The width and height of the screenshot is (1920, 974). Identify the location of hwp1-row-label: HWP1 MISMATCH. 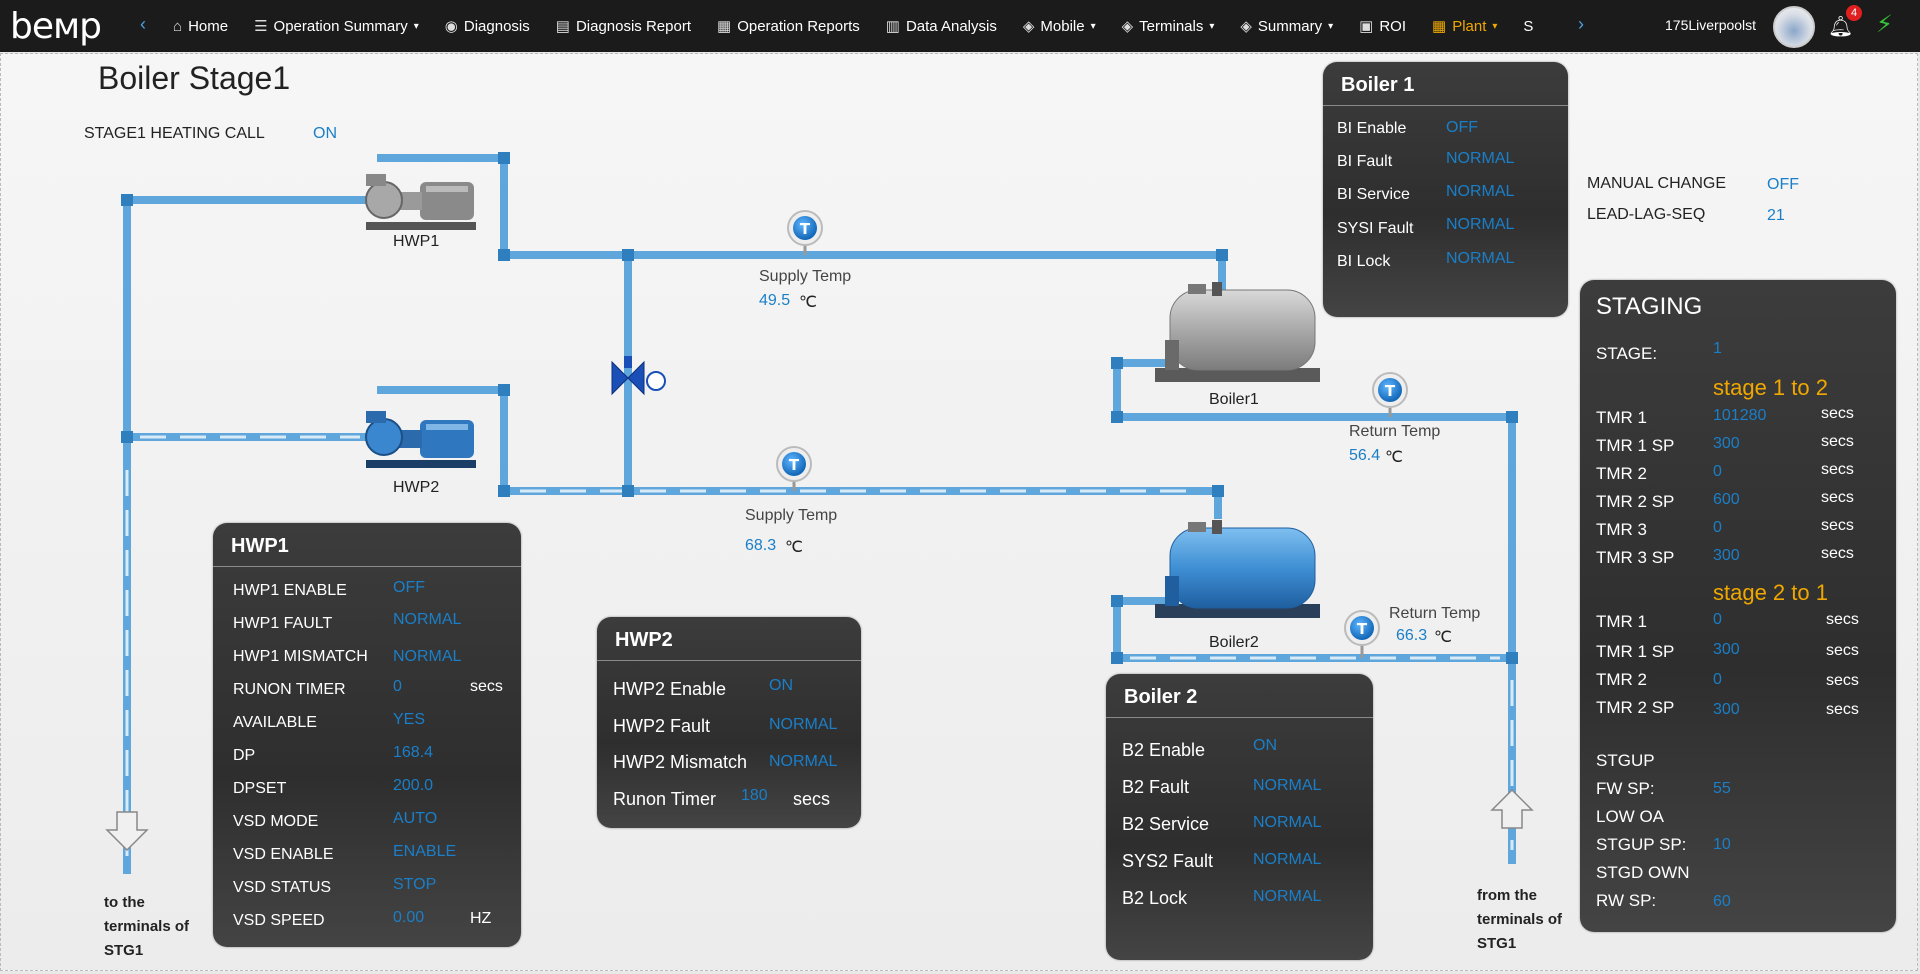
(300, 656).